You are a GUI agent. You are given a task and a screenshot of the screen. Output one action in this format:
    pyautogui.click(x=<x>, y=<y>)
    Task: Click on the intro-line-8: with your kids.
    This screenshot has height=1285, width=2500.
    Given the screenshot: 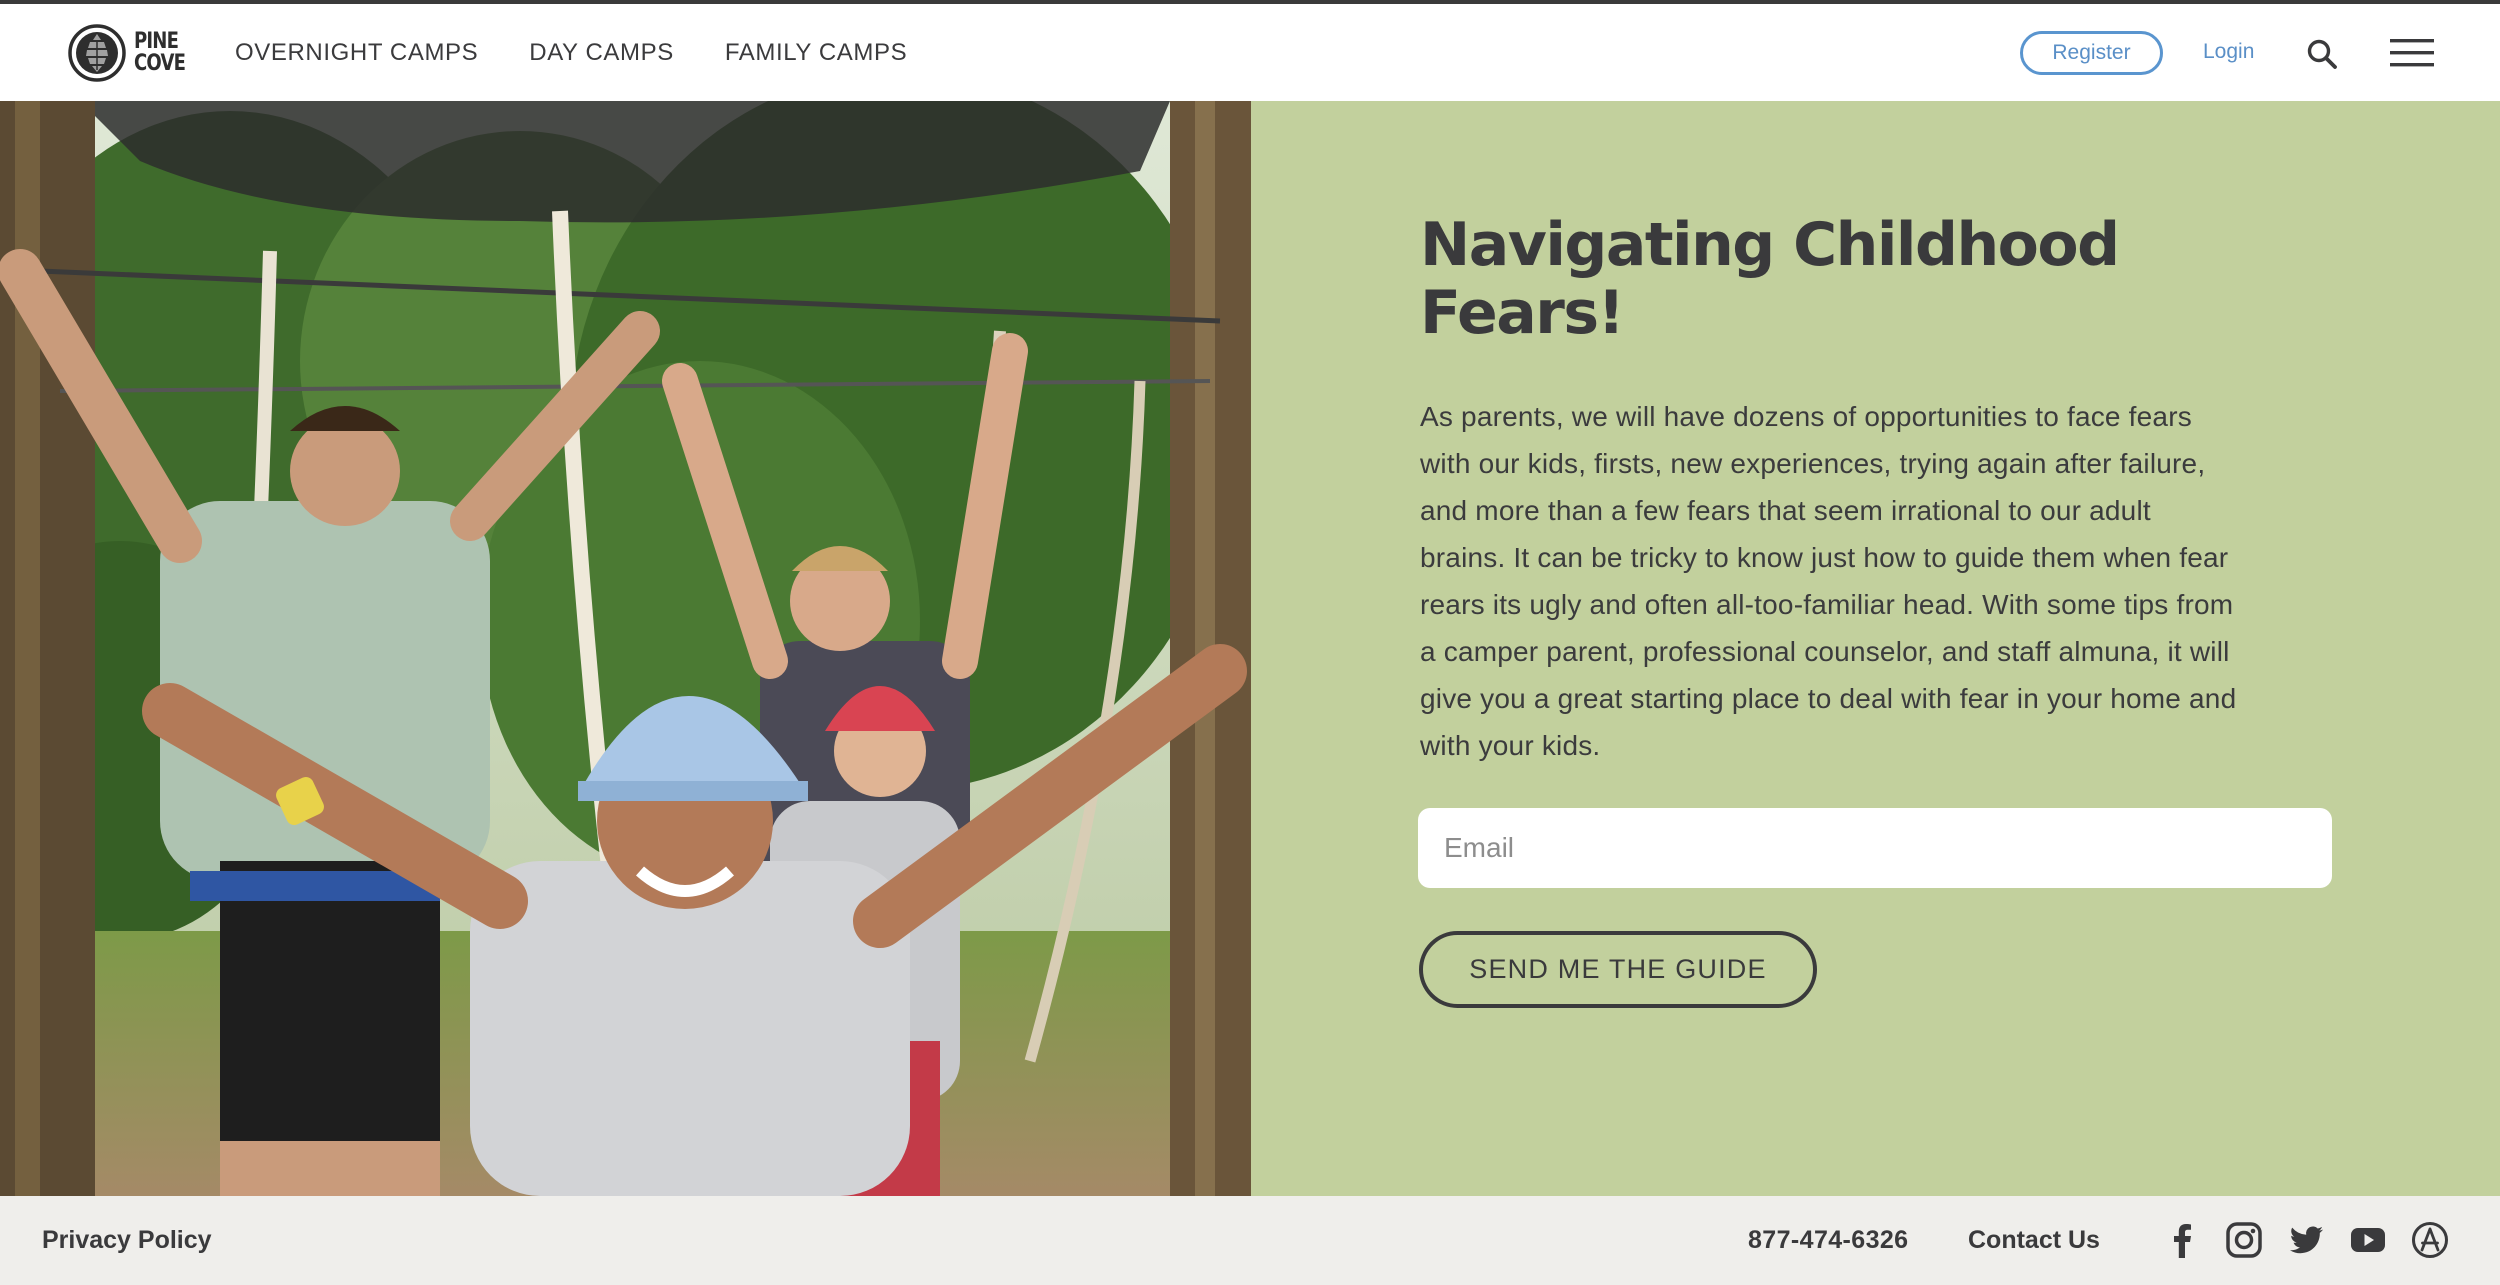 What is the action you would take?
    pyautogui.click(x=1510, y=745)
    